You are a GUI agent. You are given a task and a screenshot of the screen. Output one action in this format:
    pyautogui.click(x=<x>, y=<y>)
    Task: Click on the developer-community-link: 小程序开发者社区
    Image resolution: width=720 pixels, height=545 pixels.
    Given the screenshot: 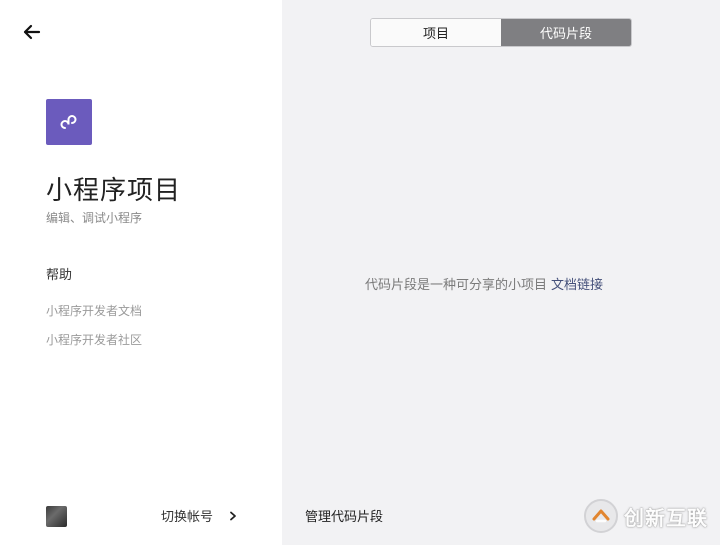 What is the action you would take?
    pyautogui.click(x=94, y=339)
    